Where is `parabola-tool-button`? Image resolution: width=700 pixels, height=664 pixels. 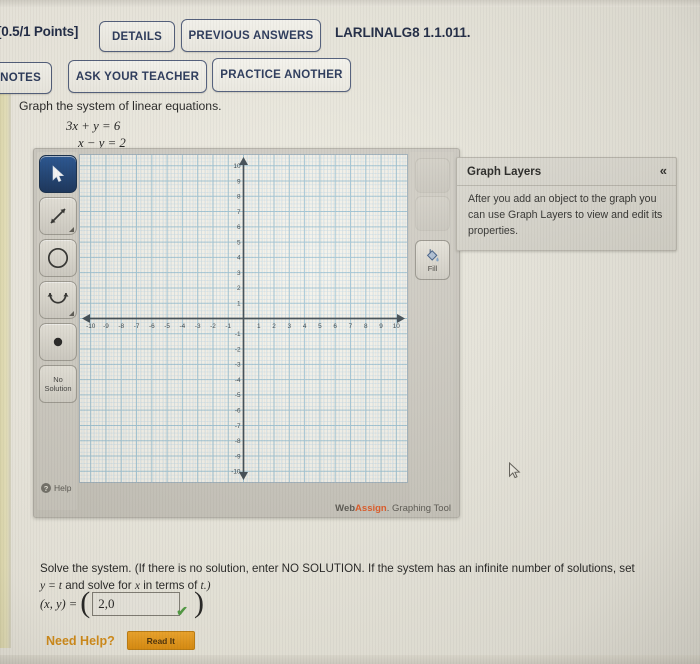 parabola-tool-button is located at coordinates (58, 300).